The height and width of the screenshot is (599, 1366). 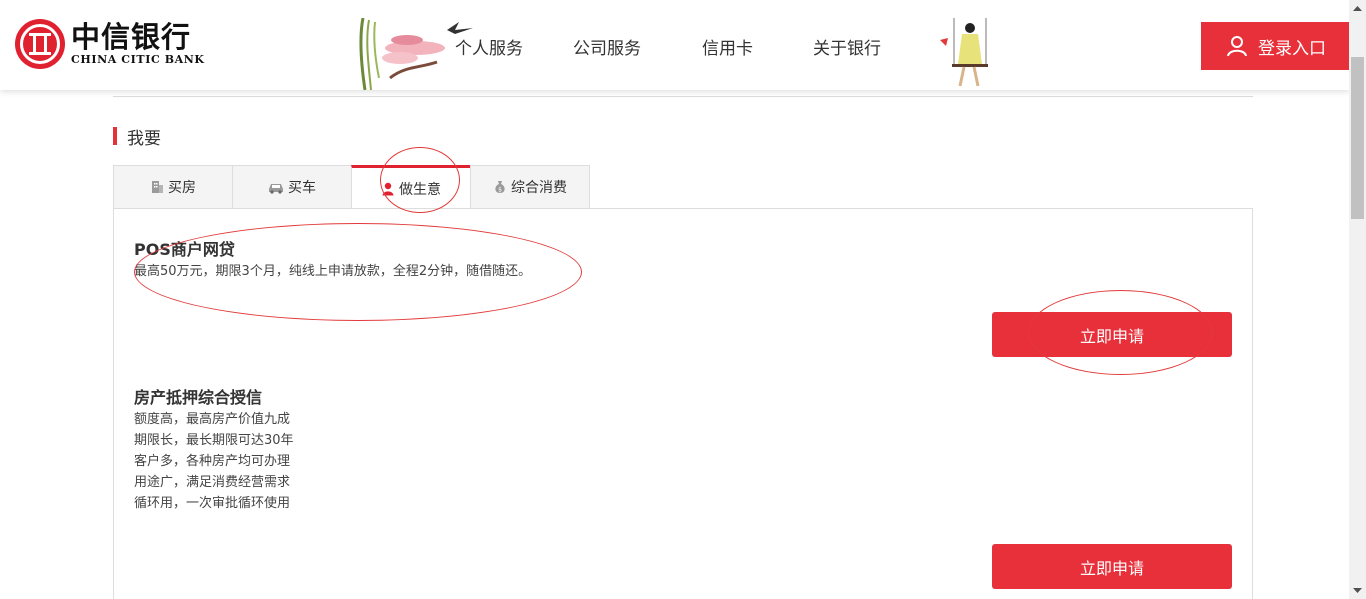 What do you see at coordinates (115, 136) in the screenshot?
I see `section-title-marker` at bounding box center [115, 136].